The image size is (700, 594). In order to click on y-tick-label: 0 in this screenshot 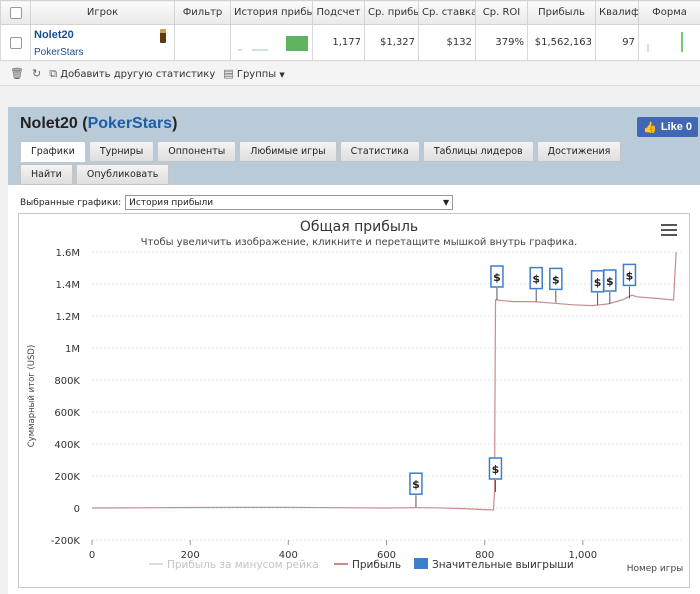, I will do `click(77, 509)`.